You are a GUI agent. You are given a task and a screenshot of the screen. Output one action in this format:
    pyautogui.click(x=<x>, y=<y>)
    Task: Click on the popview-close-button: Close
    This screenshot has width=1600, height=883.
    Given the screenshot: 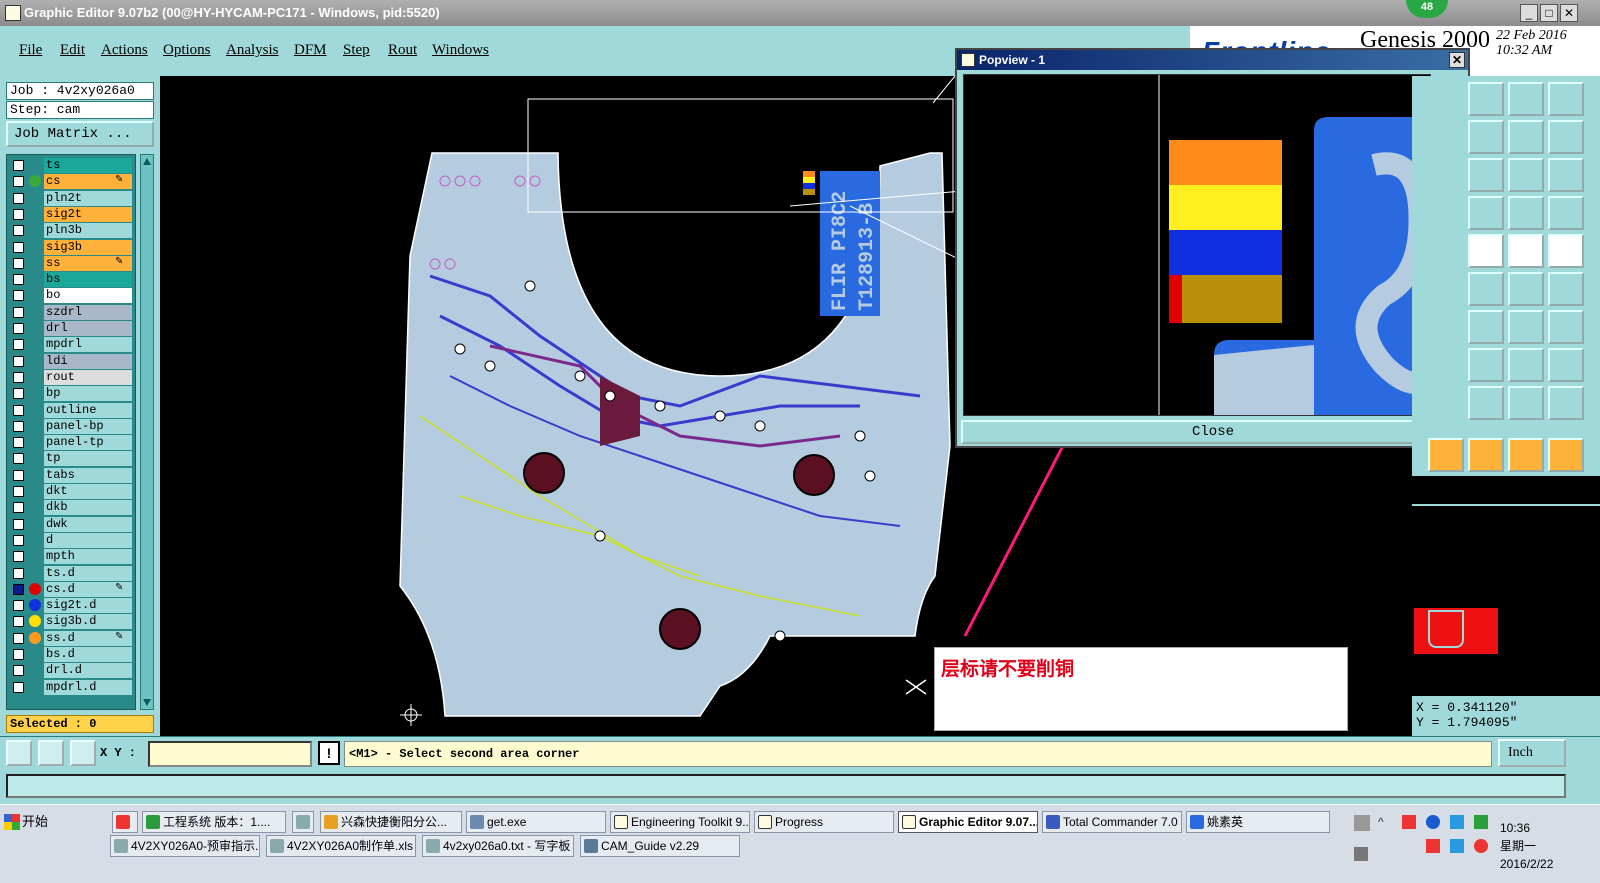 What is the action you would take?
    pyautogui.click(x=1213, y=432)
    